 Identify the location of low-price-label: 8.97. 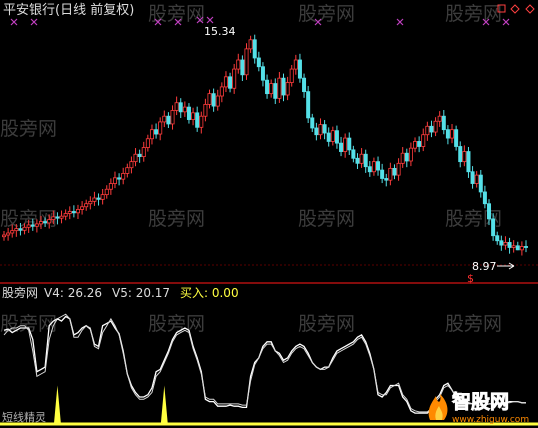
(484, 266).